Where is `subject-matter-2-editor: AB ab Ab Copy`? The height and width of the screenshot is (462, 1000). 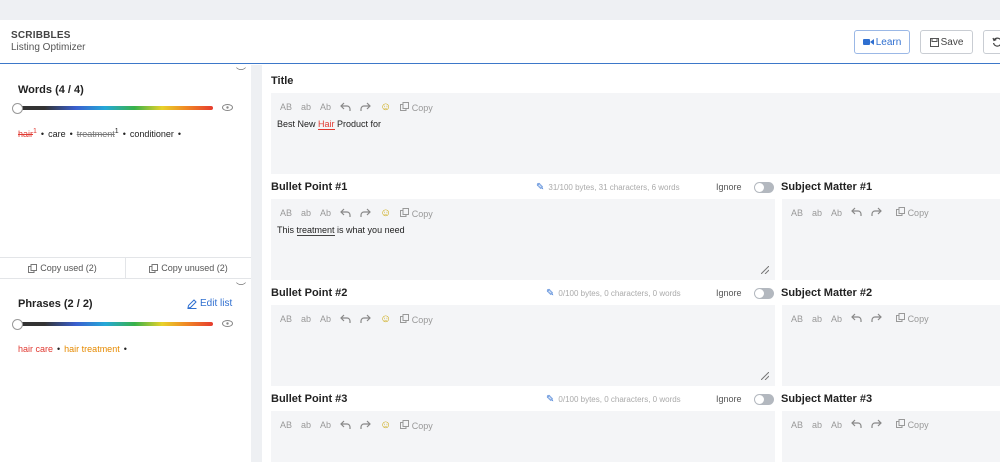
subject-matter-2-editor: AB ab Ab Copy is located at coordinates (891, 345).